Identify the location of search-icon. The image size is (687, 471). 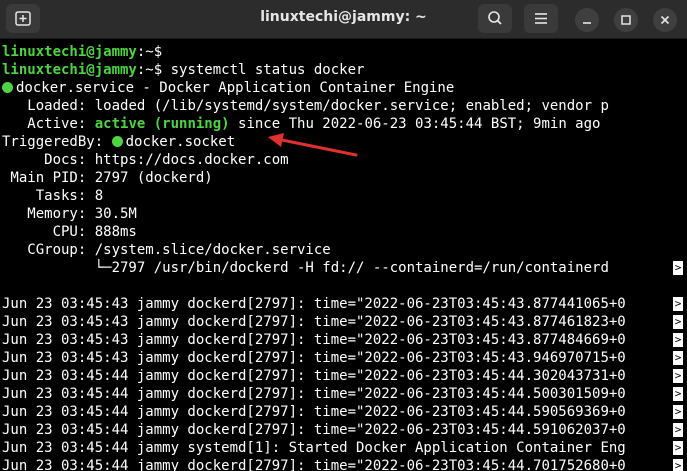
(495, 18).